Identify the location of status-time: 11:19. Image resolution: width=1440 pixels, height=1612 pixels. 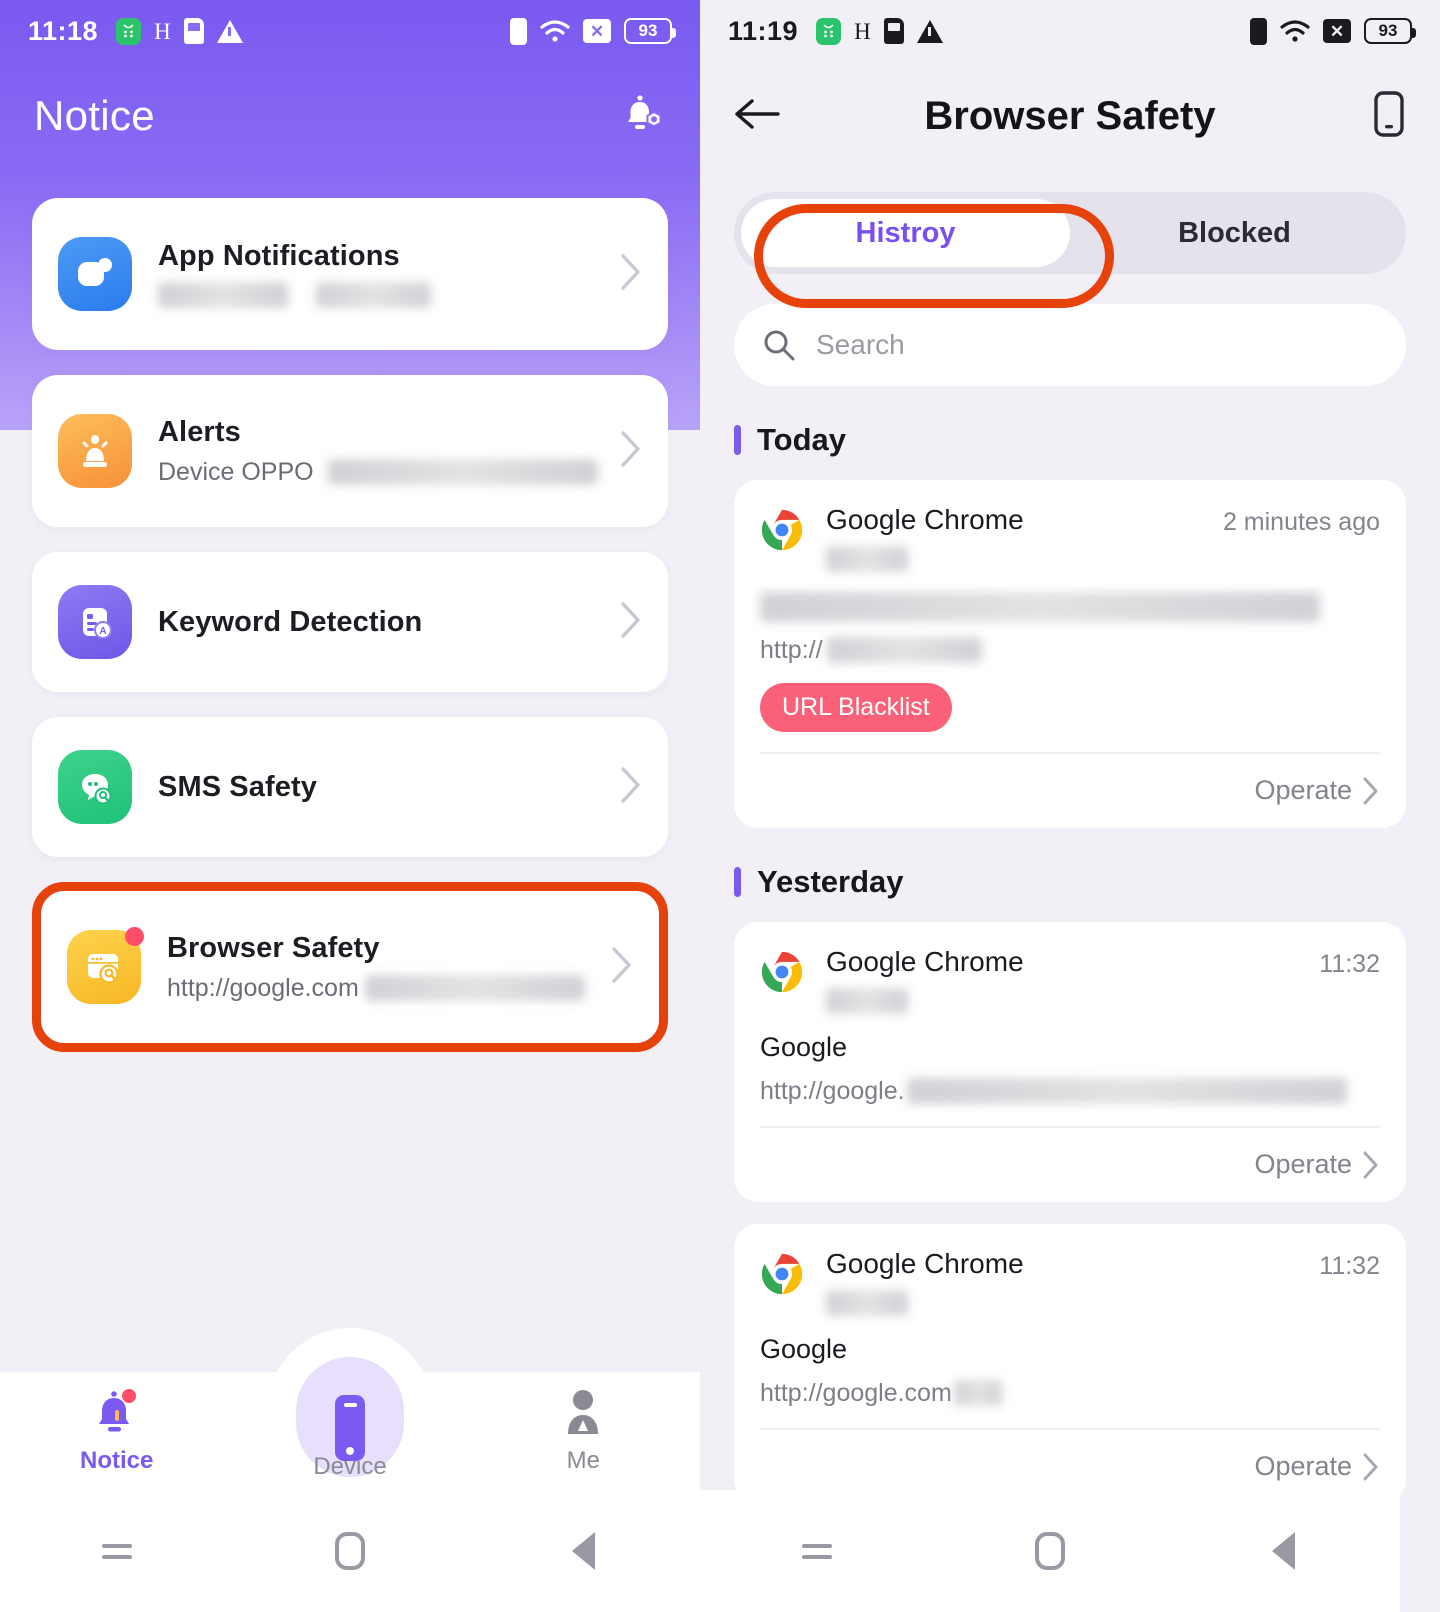
(763, 30).